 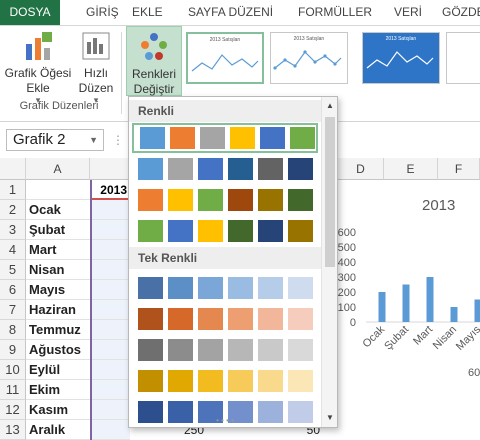 I want to click on row-header-8: 8, so click(x=13, y=330).